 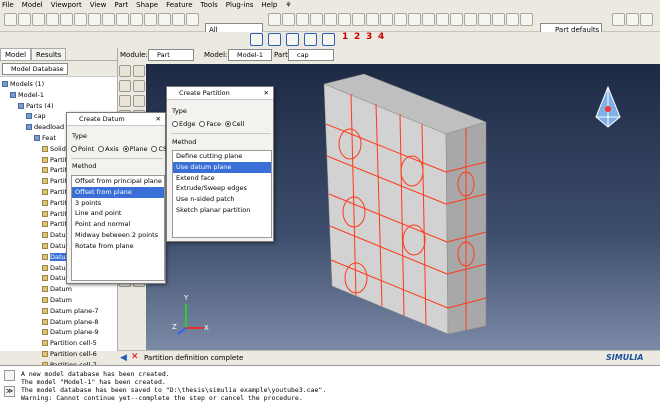 What do you see at coordinates (121, 5) in the screenshot?
I see `menu-item: Part` at bounding box center [121, 5].